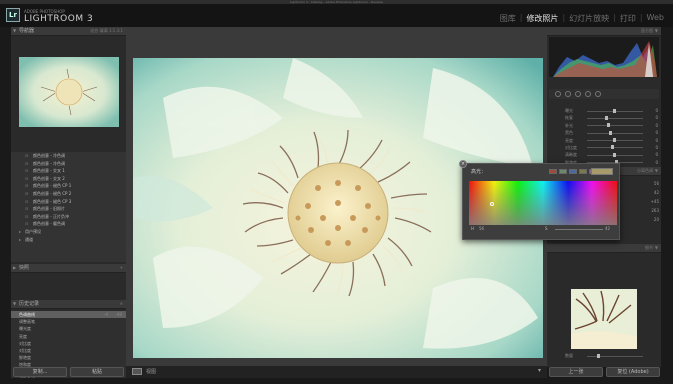  I want to click on preset-item: 颜色创意 - 旧照片, so click(68, 209).